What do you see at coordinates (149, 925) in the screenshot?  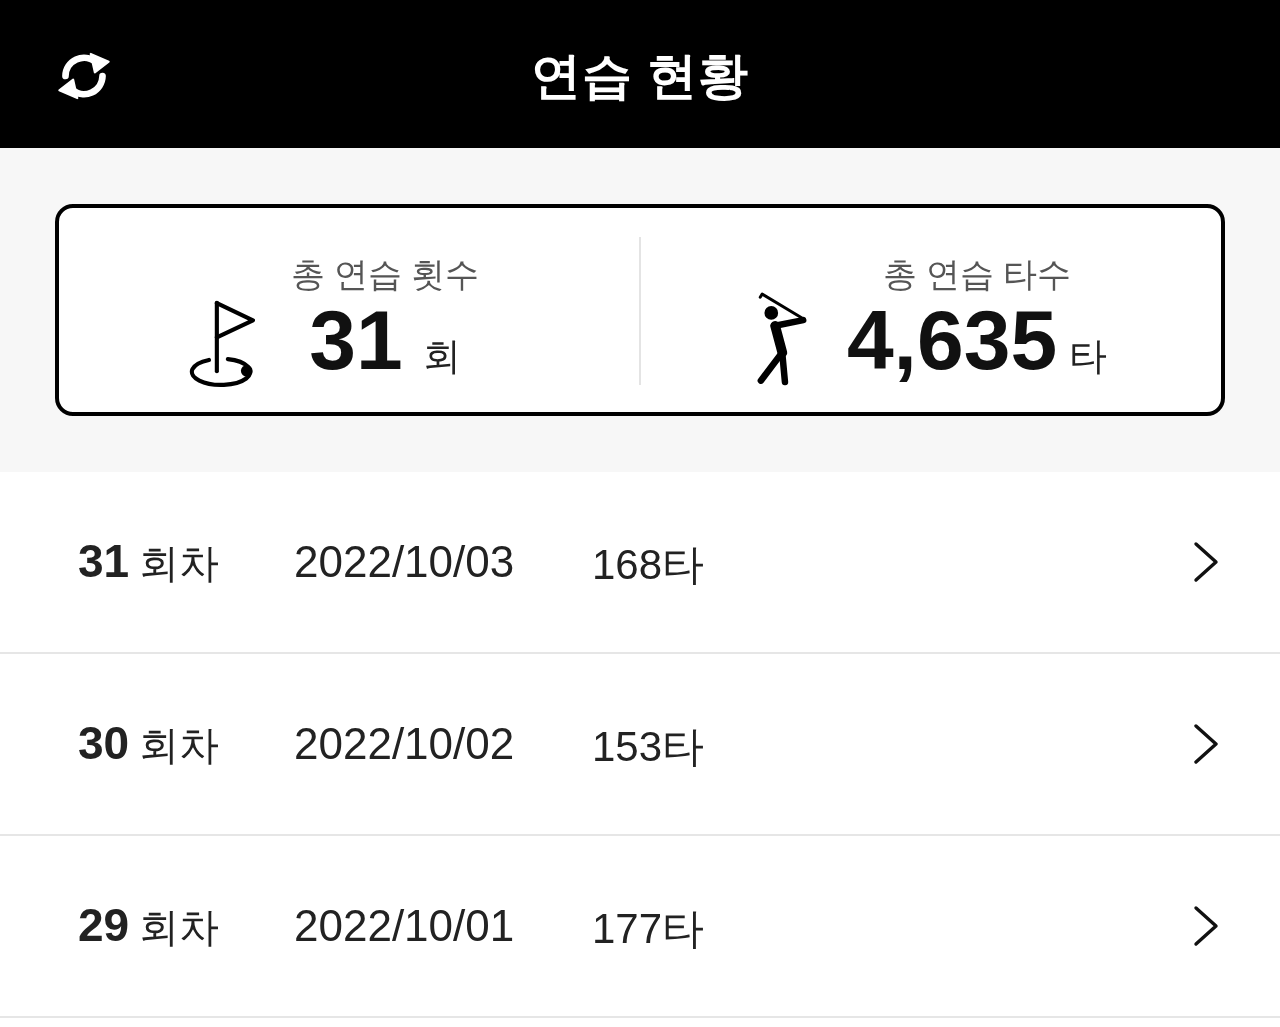 I see `session-number: 29 회차` at bounding box center [149, 925].